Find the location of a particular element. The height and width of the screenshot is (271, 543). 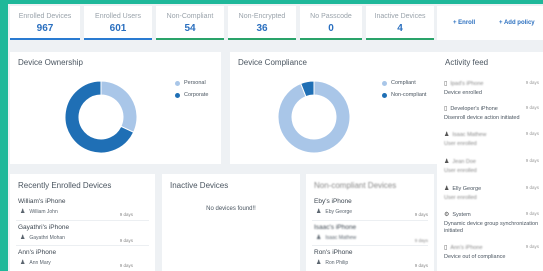

stat-enrolled-devices: Enrolled Devices 967 is located at coordinates (45, 23).